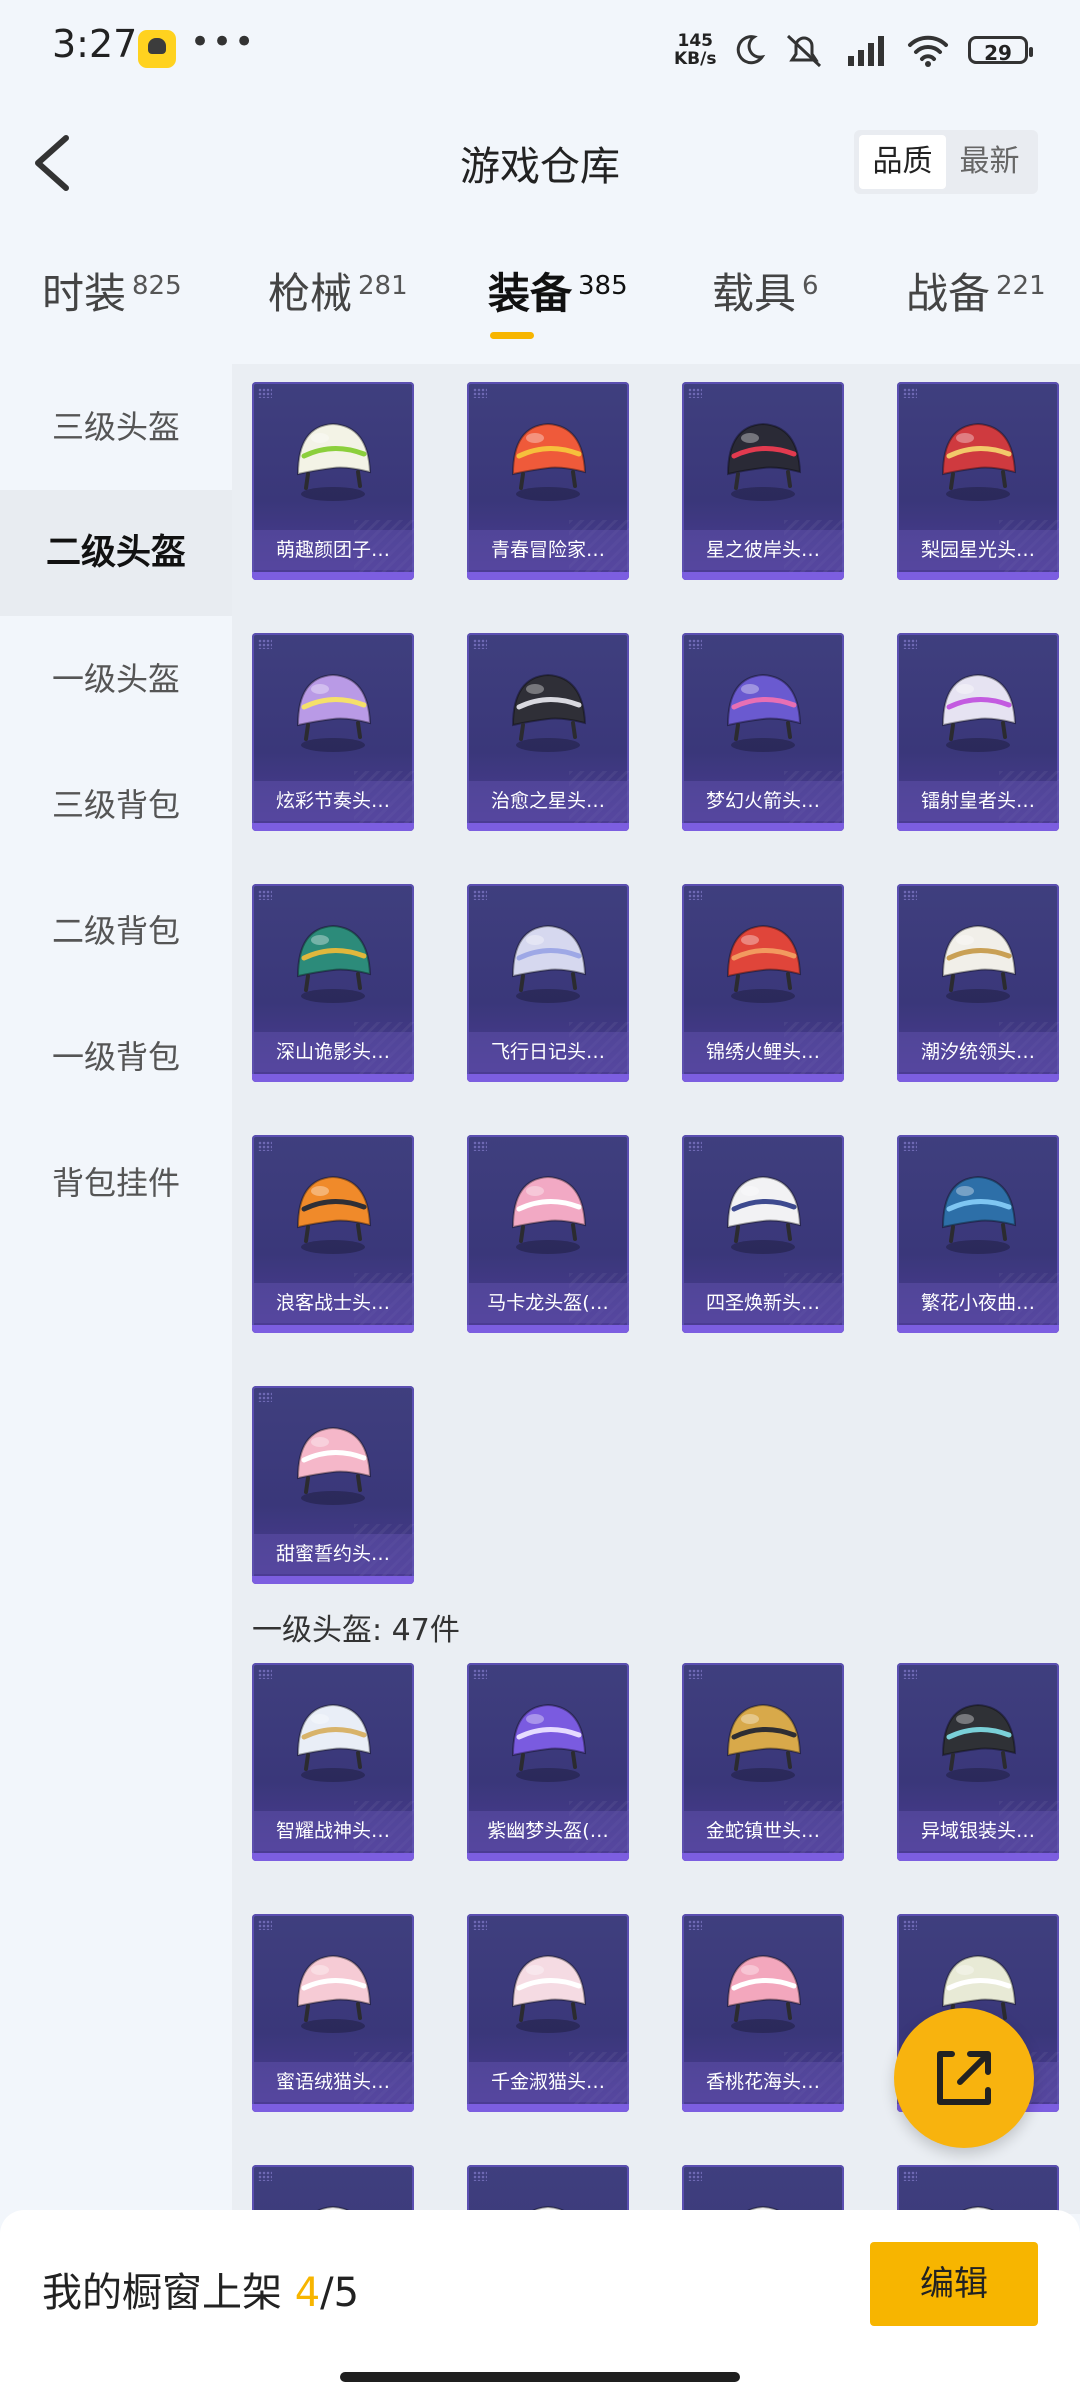  What do you see at coordinates (116, 427) in the screenshot?
I see `sidebar-item-level3-helmet: 三级头盔` at bounding box center [116, 427].